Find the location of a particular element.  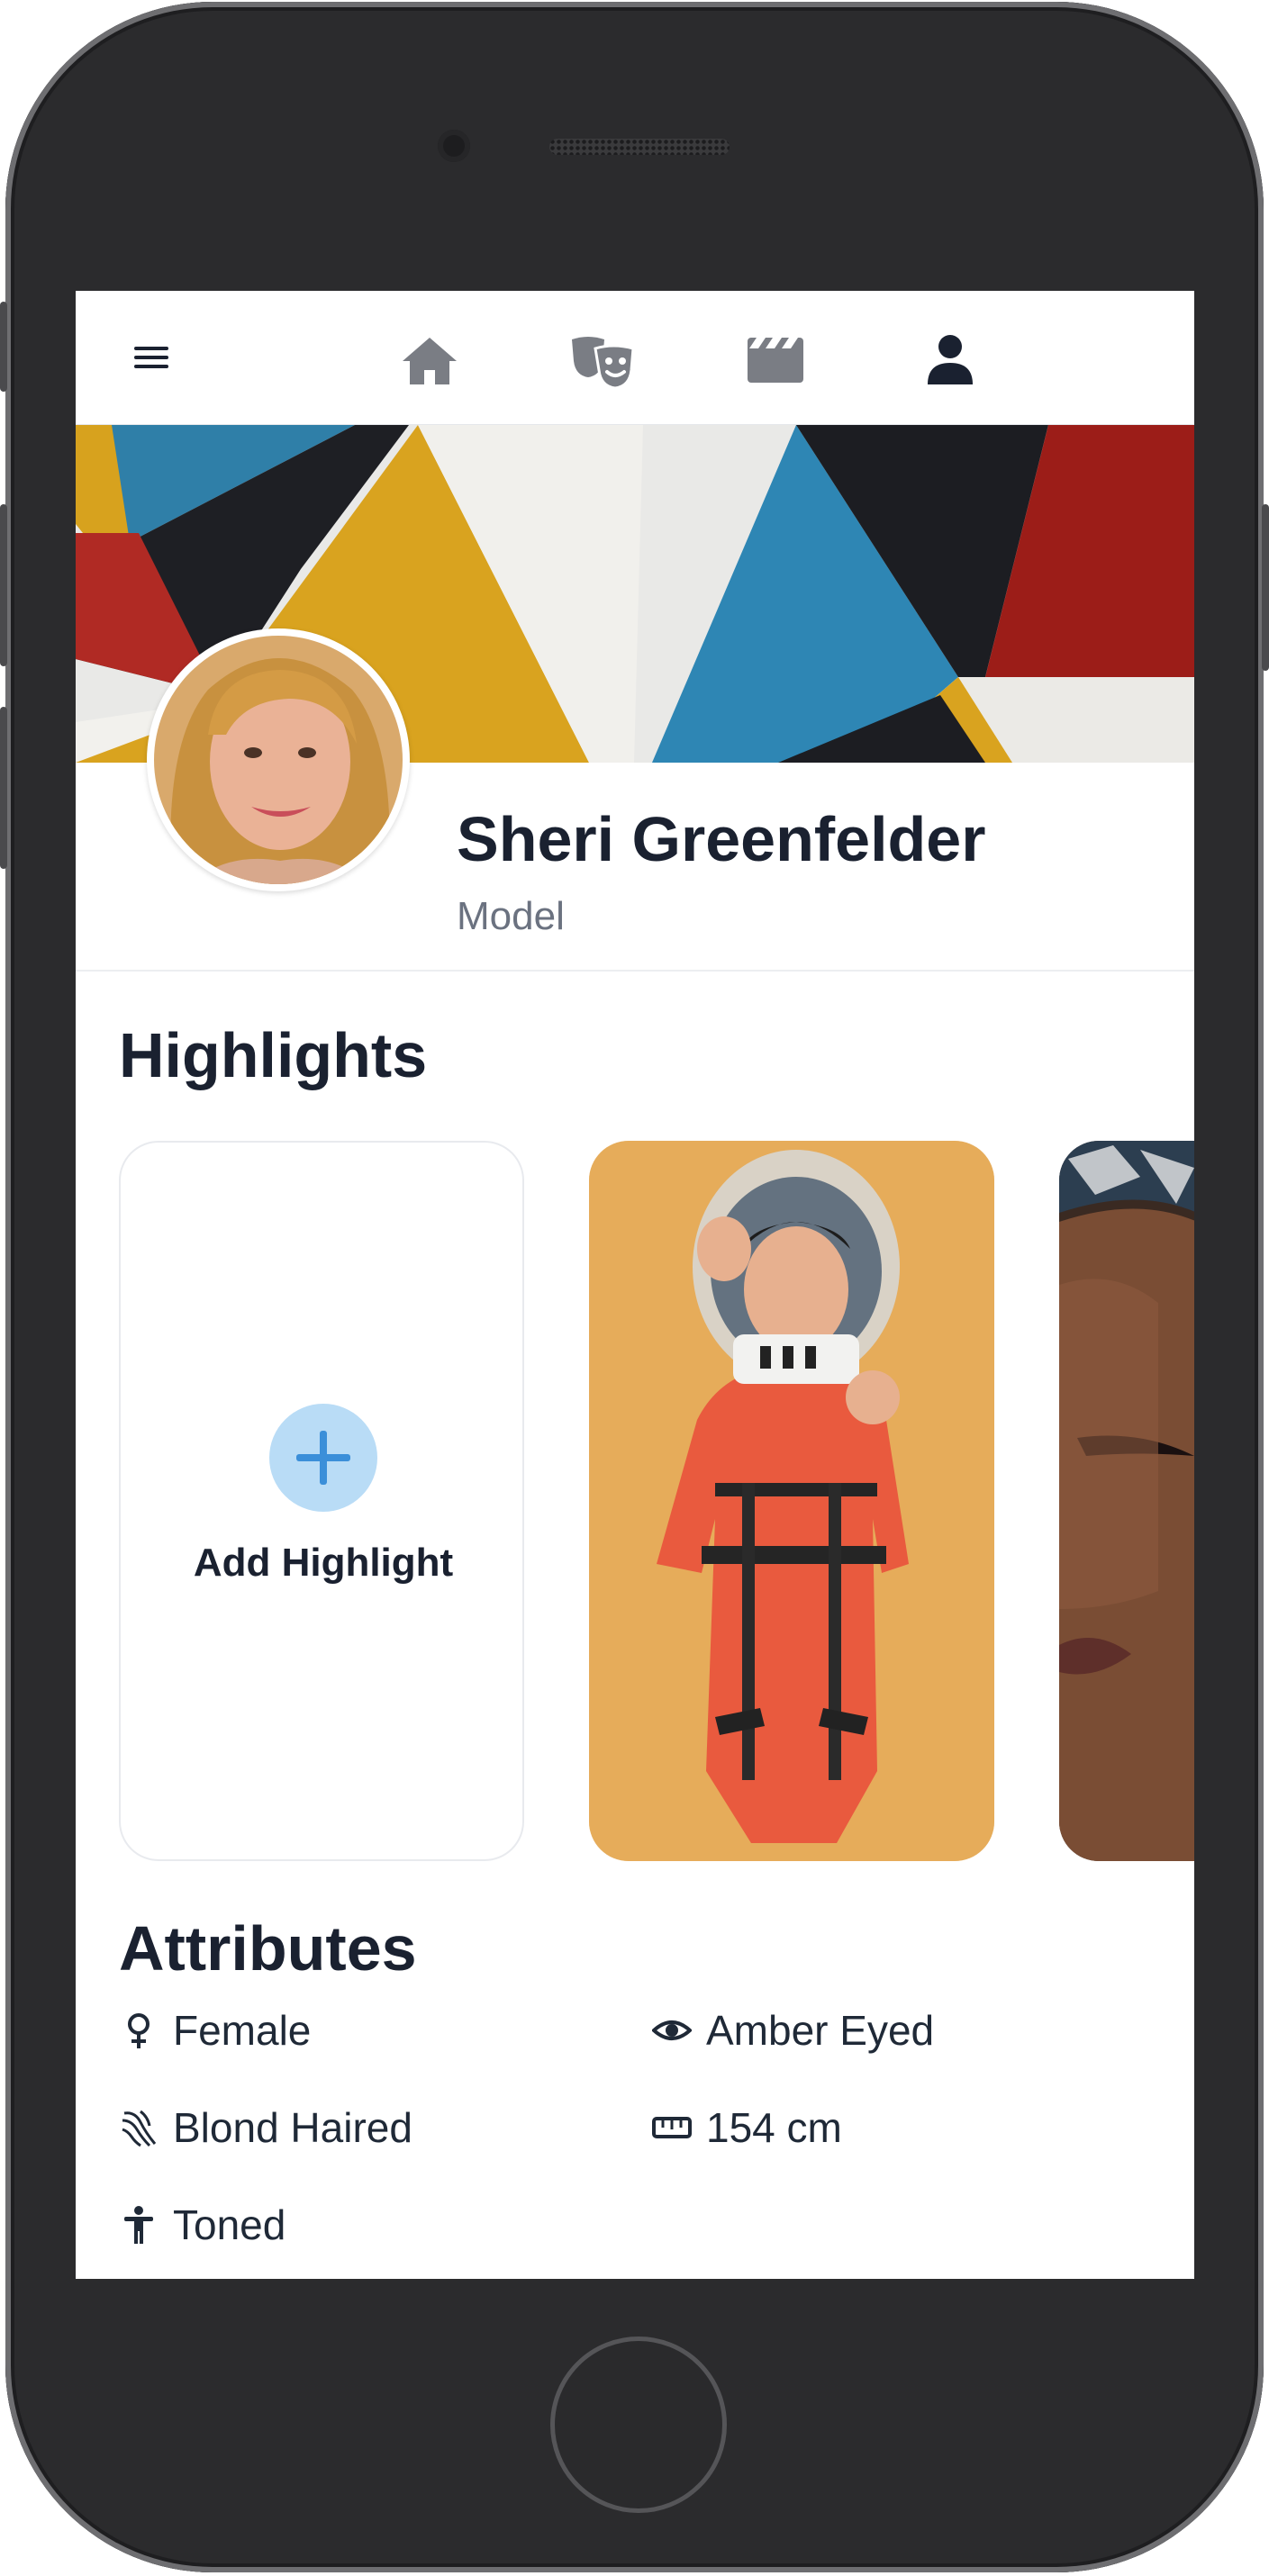

attribute-body-type: Toned is located at coordinates (202, 2225).